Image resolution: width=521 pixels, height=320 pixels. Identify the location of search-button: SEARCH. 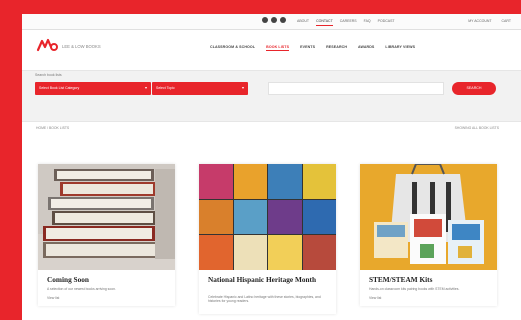
(474, 88).